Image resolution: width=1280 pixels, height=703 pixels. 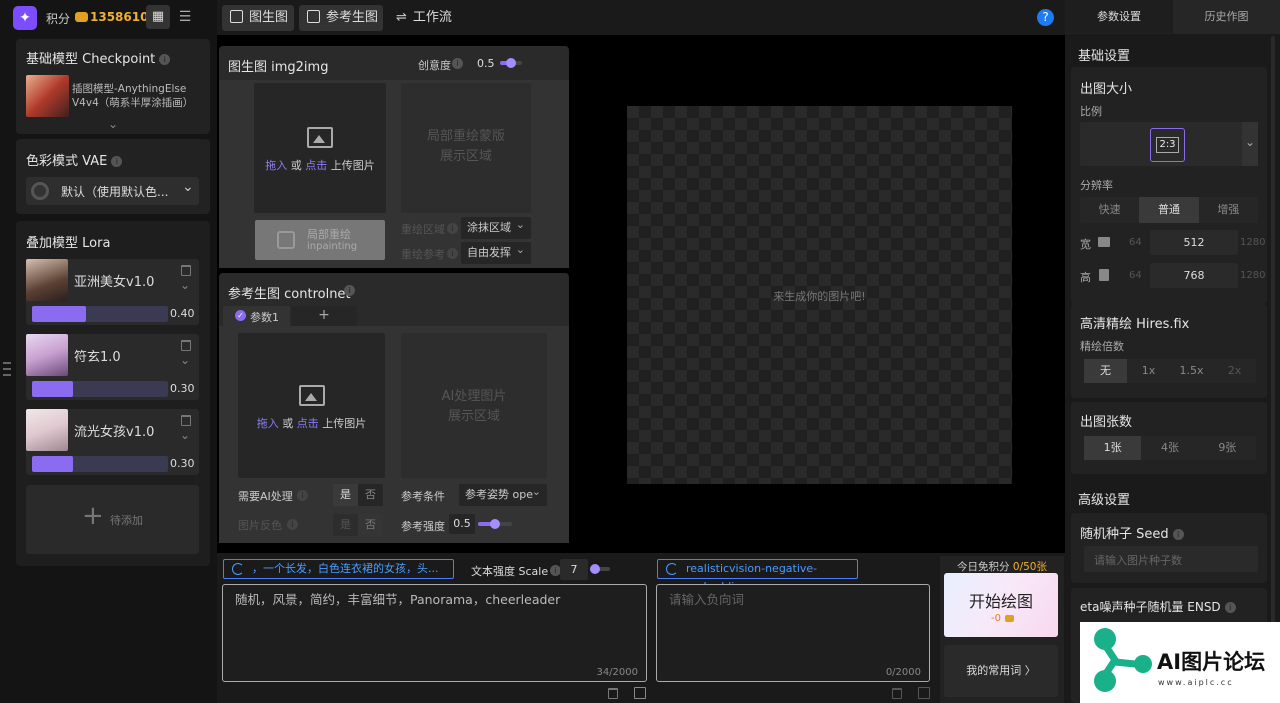 What do you see at coordinates (286, 240) in the screenshot?
I see `inpaint-icon` at bounding box center [286, 240].